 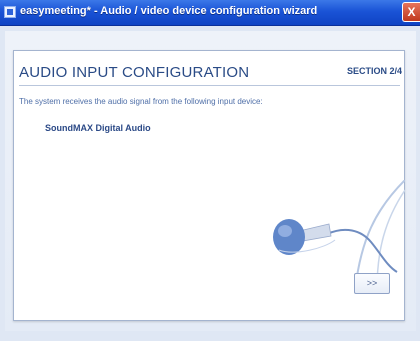 What do you see at coordinates (10, 12) in the screenshot?
I see `app-icon` at bounding box center [10, 12].